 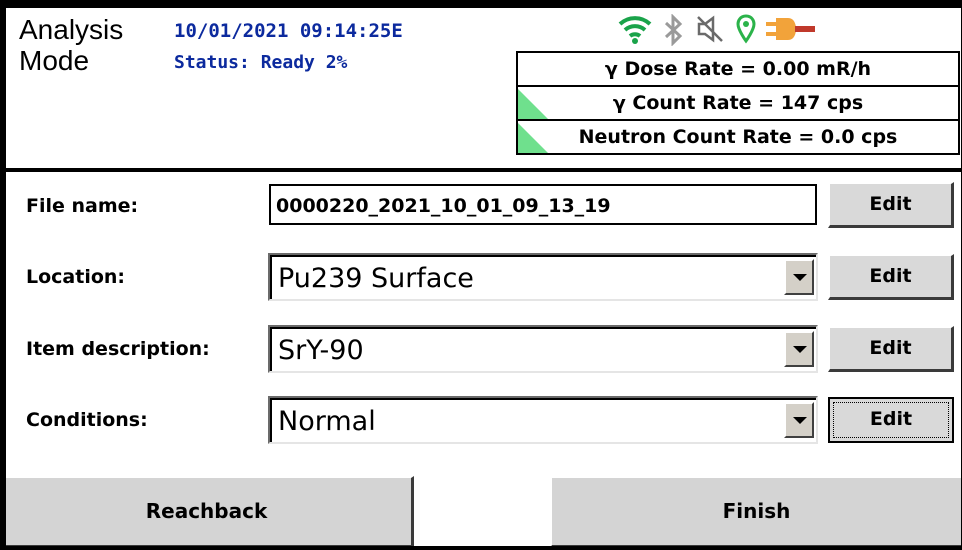 What do you see at coordinates (746, 31) in the screenshot?
I see `location-pin-icon` at bounding box center [746, 31].